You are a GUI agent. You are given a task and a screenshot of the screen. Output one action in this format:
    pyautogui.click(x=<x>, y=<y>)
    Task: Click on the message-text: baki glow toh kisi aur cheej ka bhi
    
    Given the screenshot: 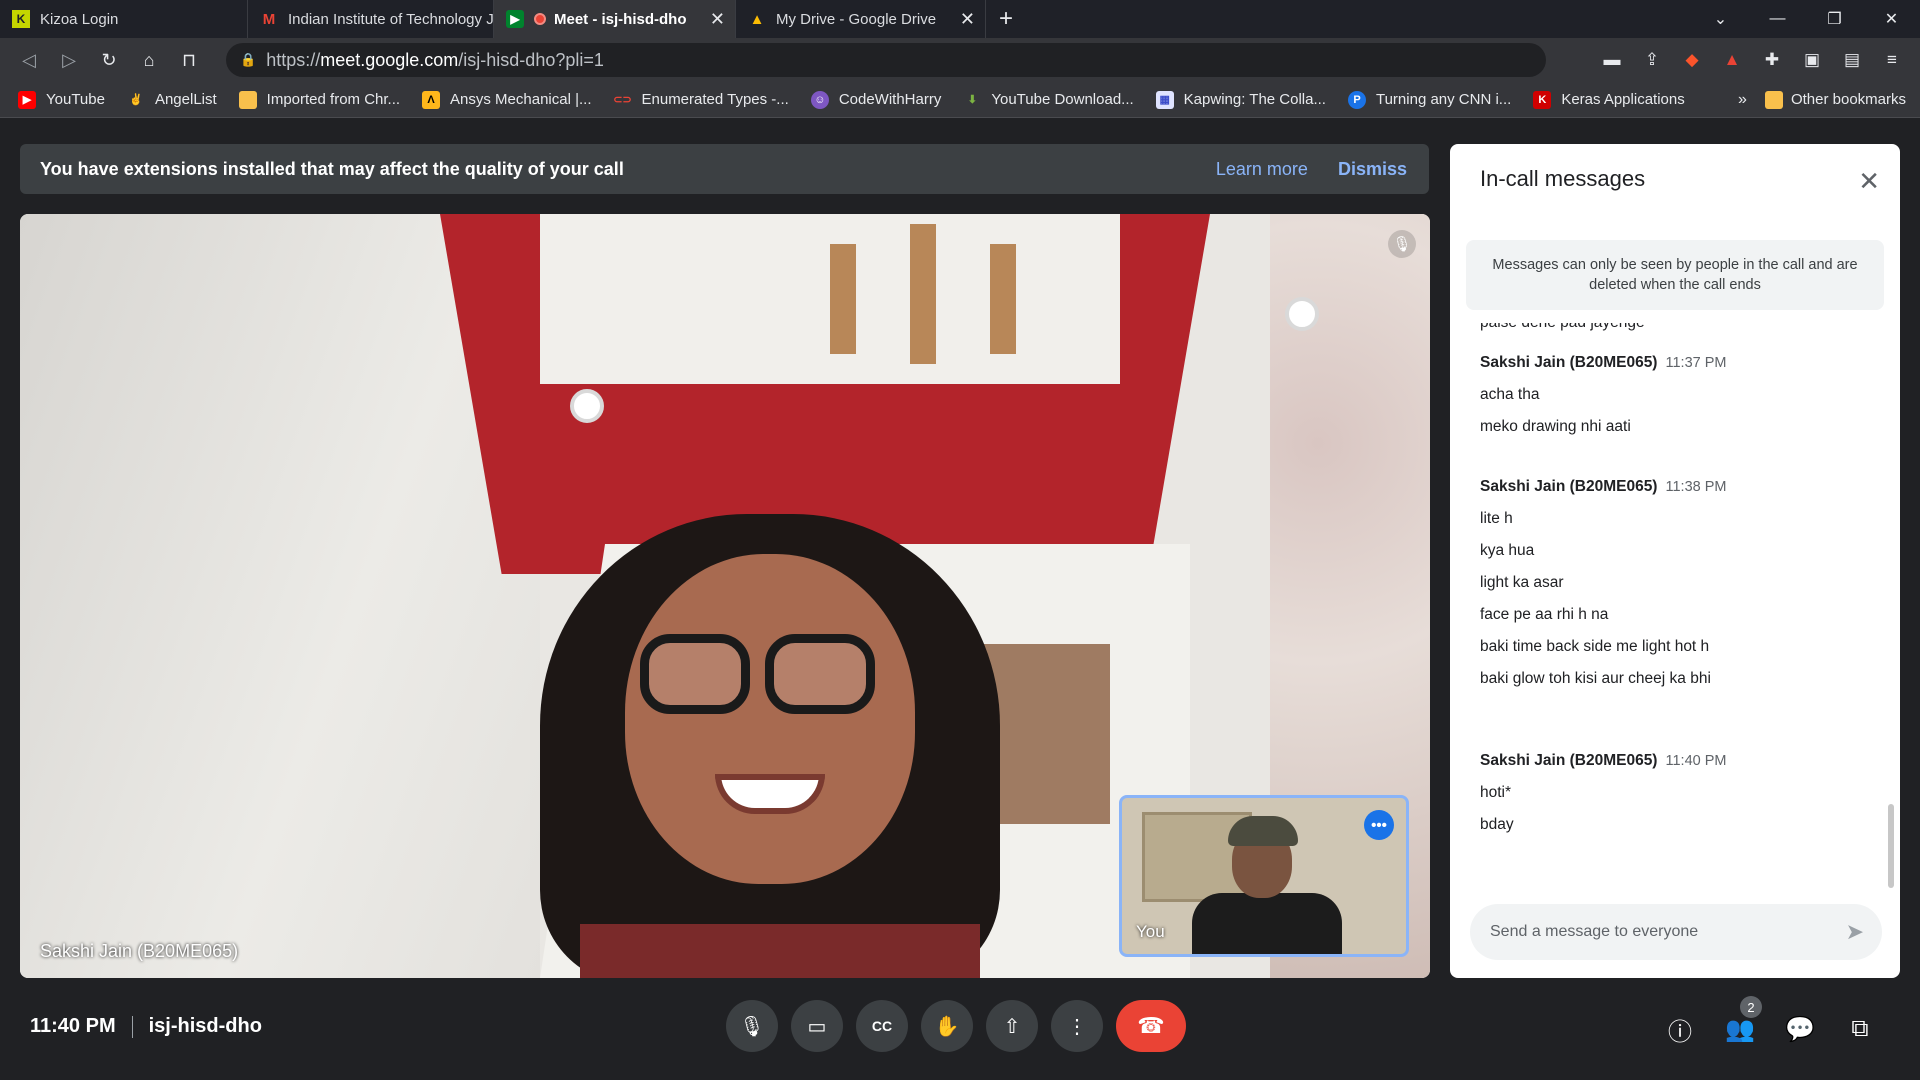 What is the action you would take?
    pyautogui.click(x=1595, y=678)
    